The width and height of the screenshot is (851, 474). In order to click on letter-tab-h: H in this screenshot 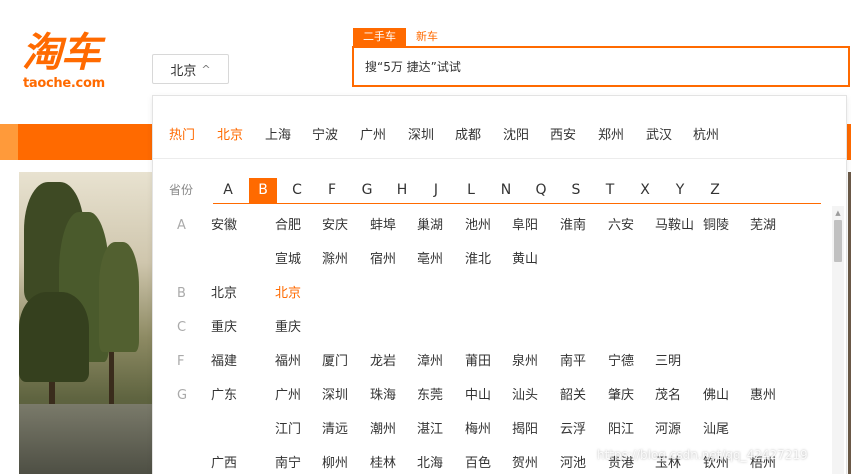, I will do `click(402, 190)`.